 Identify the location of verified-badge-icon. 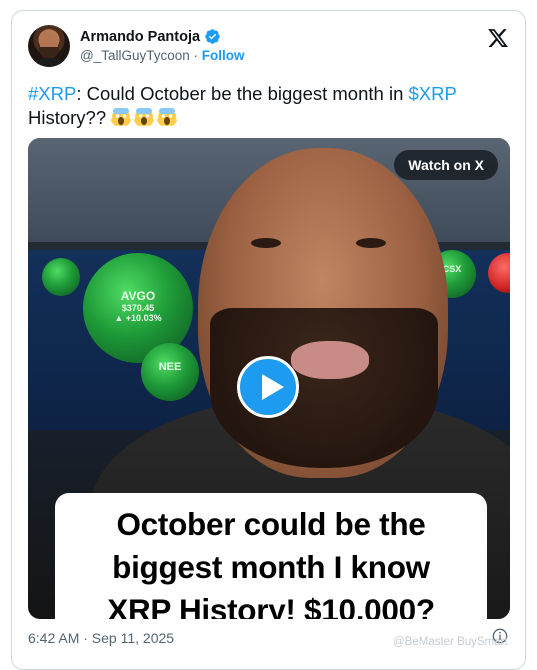
(212, 36).